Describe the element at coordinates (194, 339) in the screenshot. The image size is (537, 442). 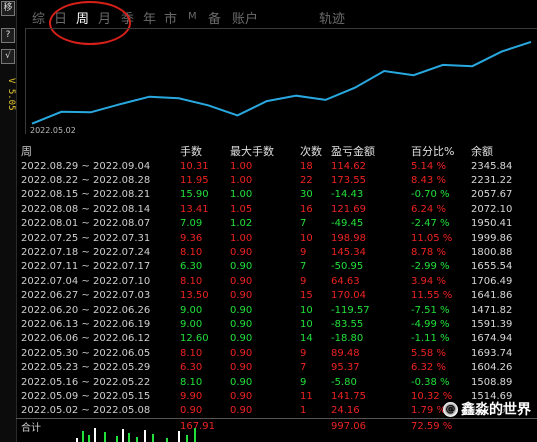
I see `lots-cell: 12.60` at that location.